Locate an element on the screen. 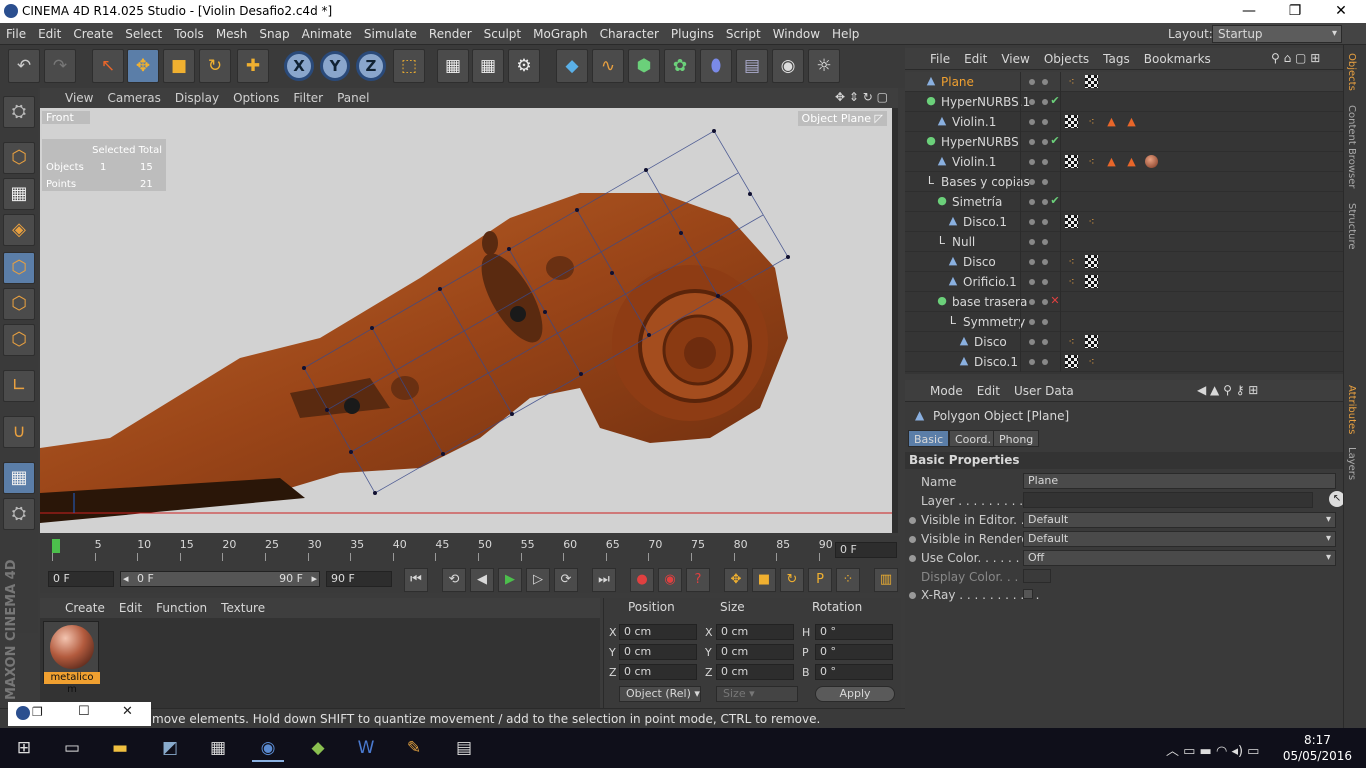 The image size is (1366, 768). make-editable-icon: ⛭ is located at coordinates (19, 112).